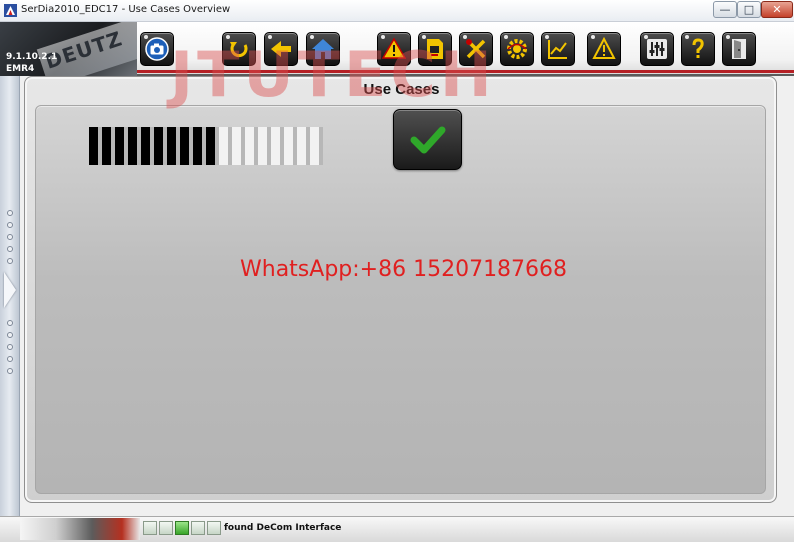  Describe the element at coordinates (68, 49) in the screenshot. I see `brand-header: DEUTZ 9.1.10.2.1 EMR4` at that location.